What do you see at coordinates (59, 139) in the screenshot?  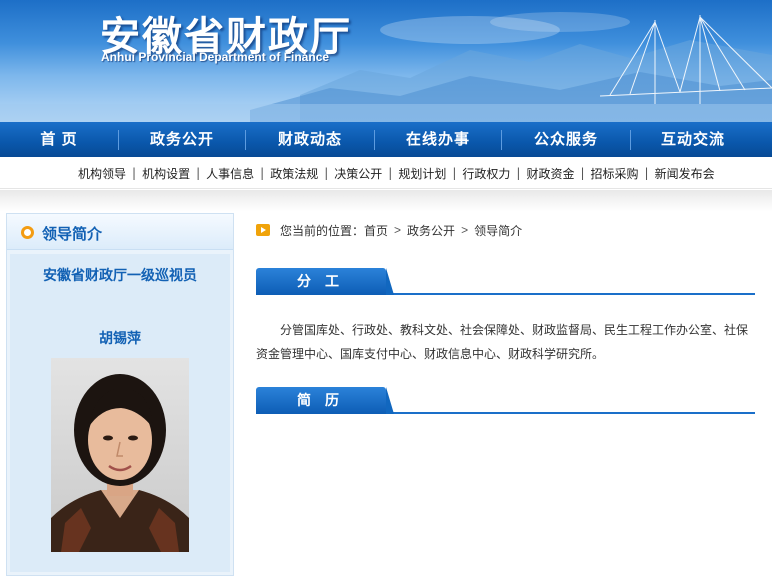 I see `nav-item-home: 首 页` at bounding box center [59, 139].